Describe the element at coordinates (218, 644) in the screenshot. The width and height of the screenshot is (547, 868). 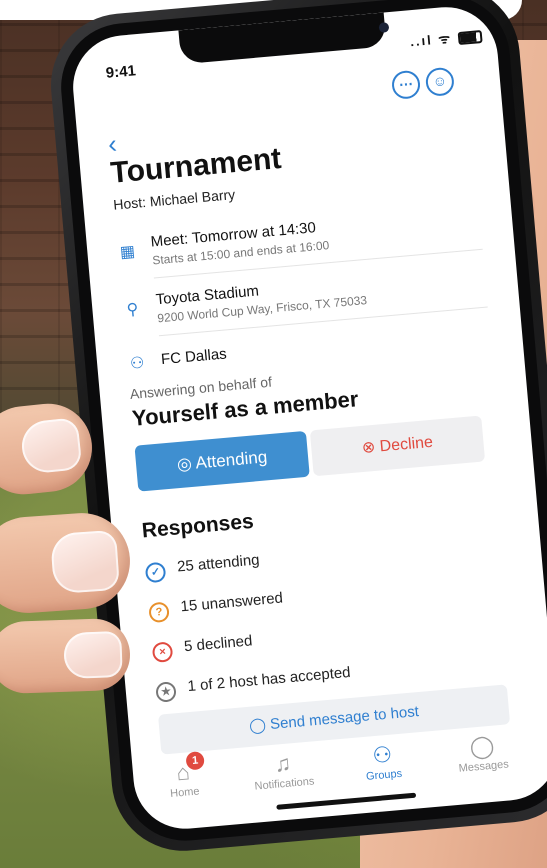
I see `response-label: 5 declined` at that location.